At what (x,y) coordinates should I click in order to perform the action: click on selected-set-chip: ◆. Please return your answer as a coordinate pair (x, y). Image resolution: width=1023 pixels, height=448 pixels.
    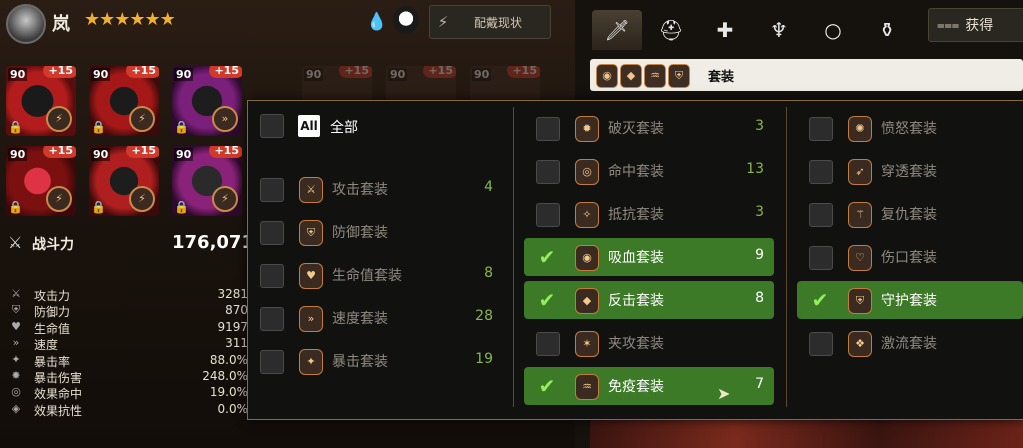
    Looking at the image, I should click on (631, 76).